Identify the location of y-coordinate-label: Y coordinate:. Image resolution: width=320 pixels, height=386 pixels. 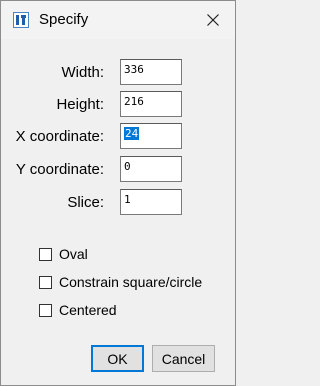
(59, 169).